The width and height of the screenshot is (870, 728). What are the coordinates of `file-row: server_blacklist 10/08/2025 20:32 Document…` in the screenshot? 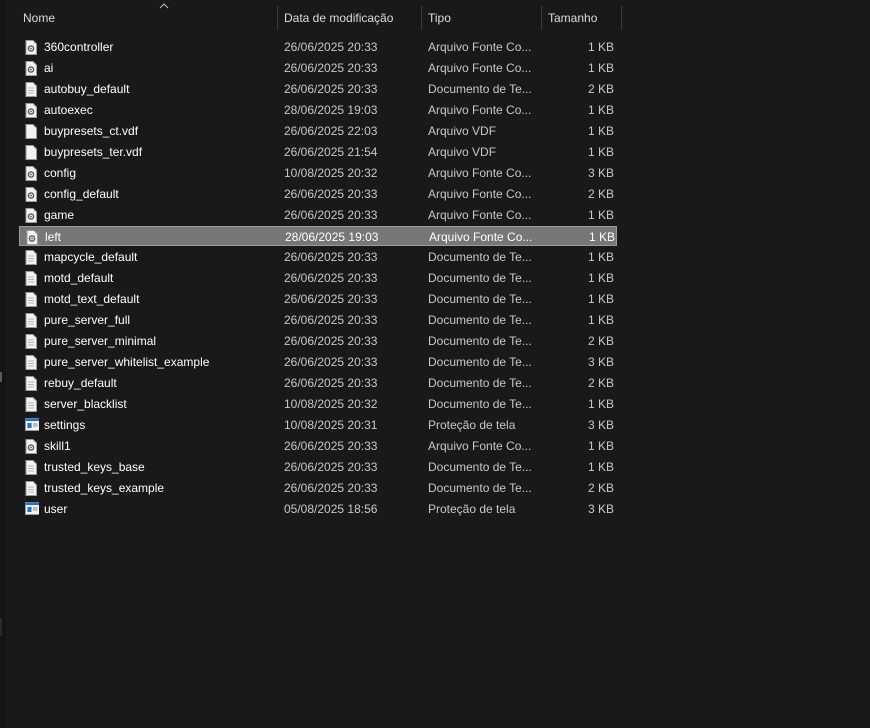 It's located at (318, 404).